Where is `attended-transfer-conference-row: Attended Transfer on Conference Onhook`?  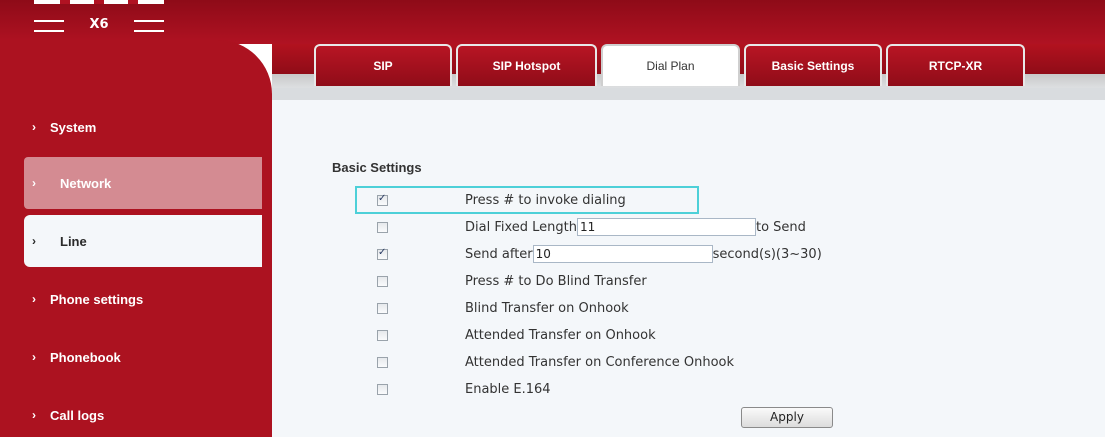
attended-transfer-conference-row: Attended Transfer on Conference Onhook is located at coordinates (555, 362).